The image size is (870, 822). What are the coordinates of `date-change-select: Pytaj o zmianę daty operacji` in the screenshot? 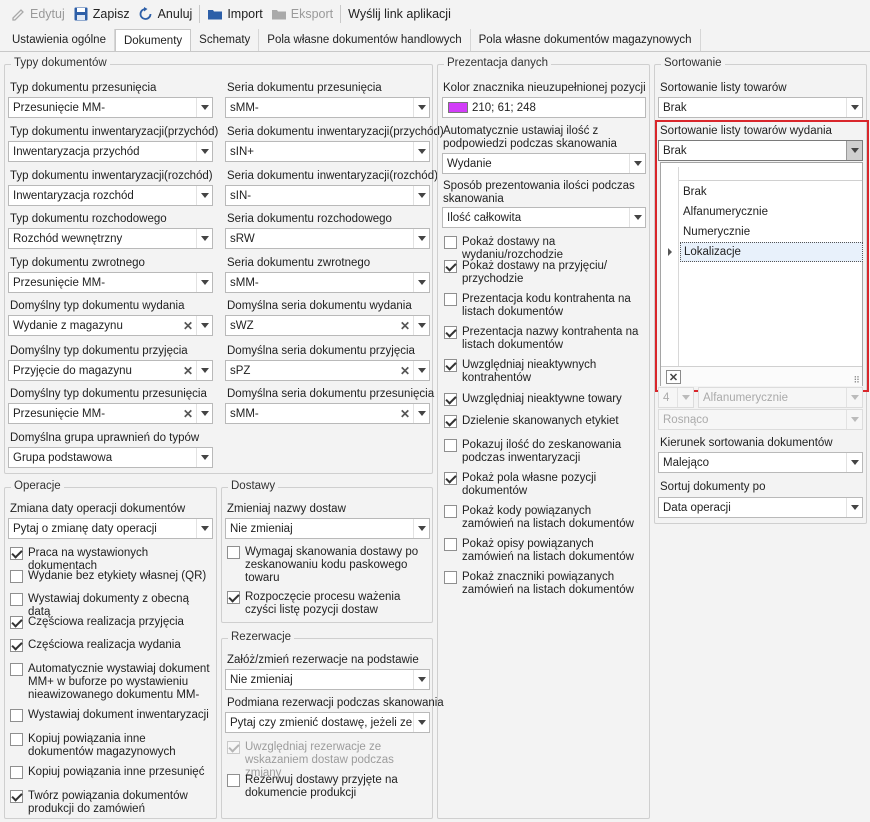 It's located at (110, 528).